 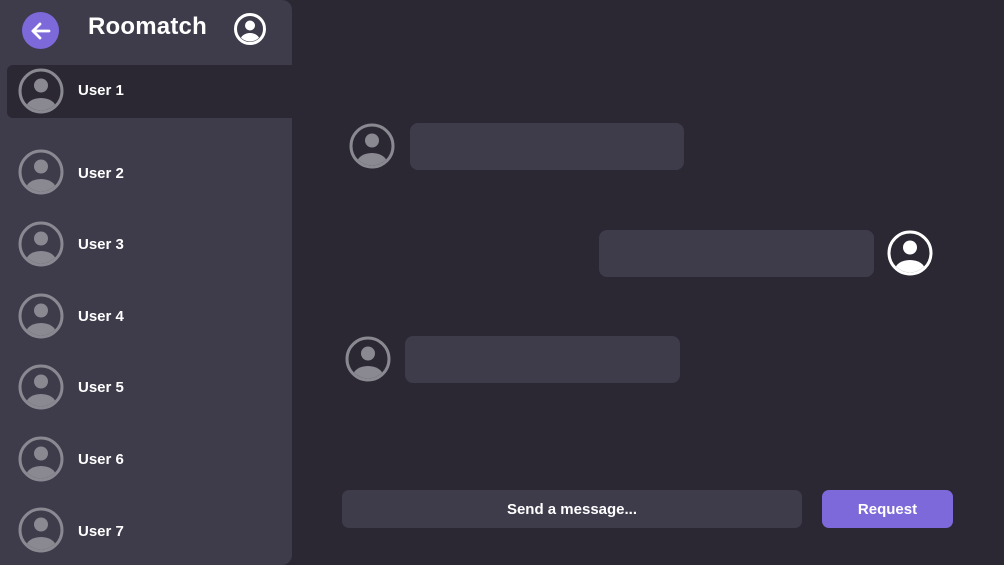 I want to click on user-list-item-3: User 3, so click(x=146, y=244).